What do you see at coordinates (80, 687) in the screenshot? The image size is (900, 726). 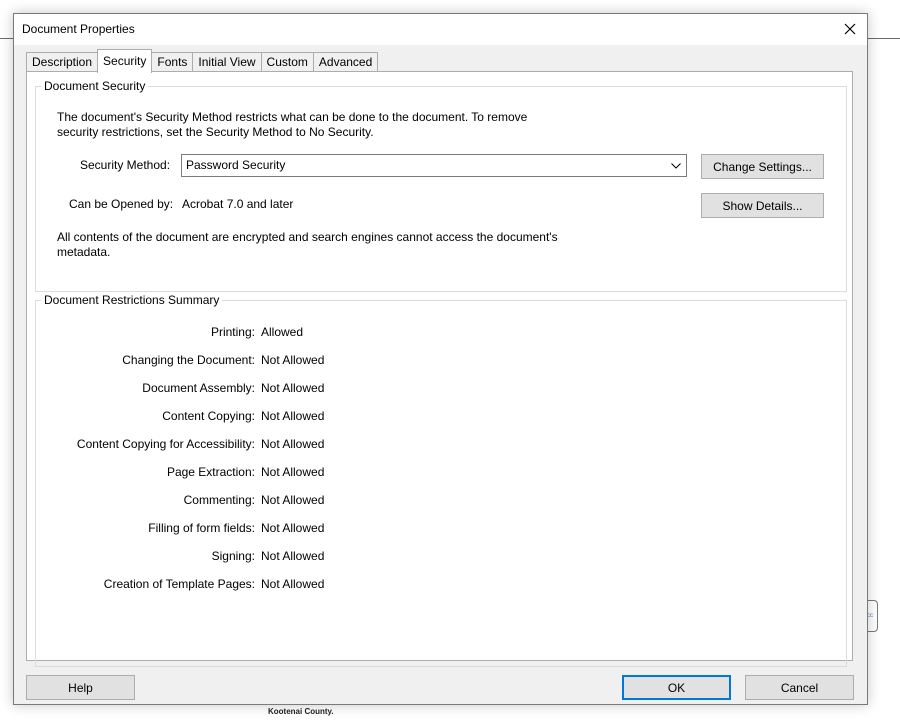 I see `help-button: Help` at bounding box center [80, 687].